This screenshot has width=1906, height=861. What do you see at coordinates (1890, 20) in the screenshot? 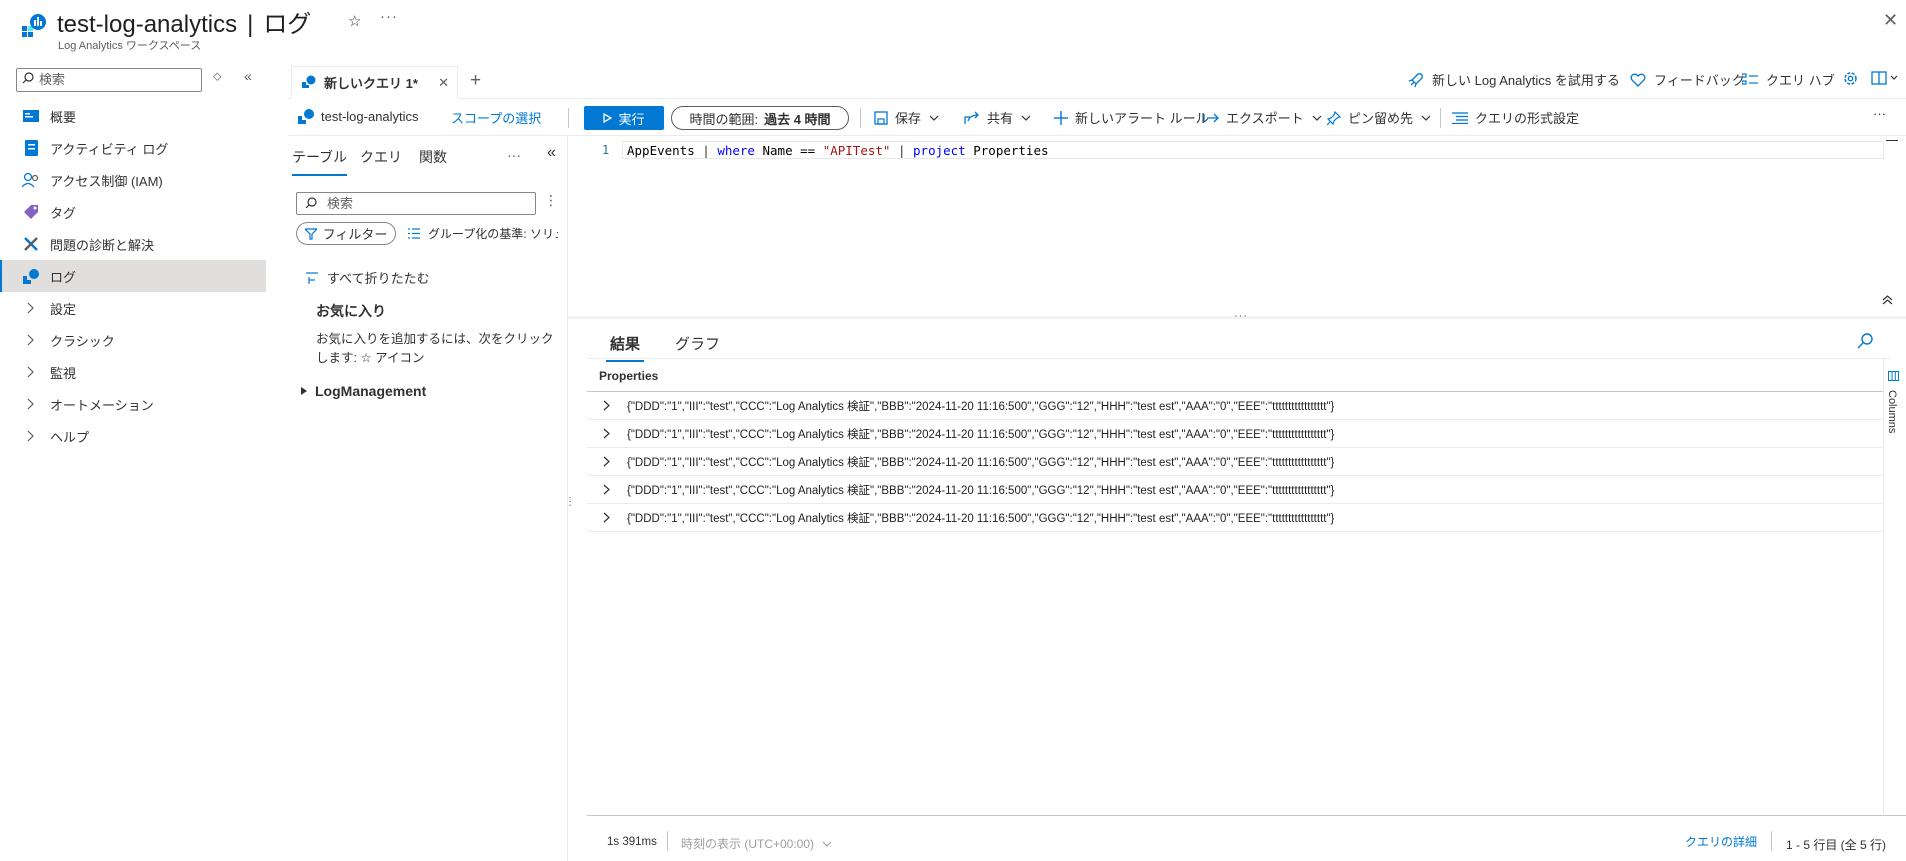
I see `close-button: ✕` at bounding box center [1890, 20].